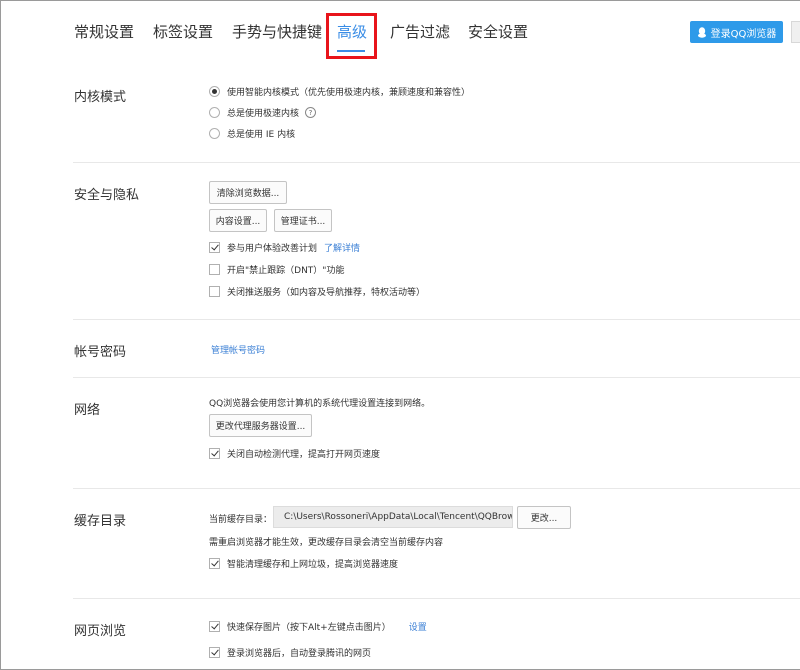  I want to click on checkbox-label: 关闭推送服务（如内容及导航推荐，特权活动等）, so click(326, 293).